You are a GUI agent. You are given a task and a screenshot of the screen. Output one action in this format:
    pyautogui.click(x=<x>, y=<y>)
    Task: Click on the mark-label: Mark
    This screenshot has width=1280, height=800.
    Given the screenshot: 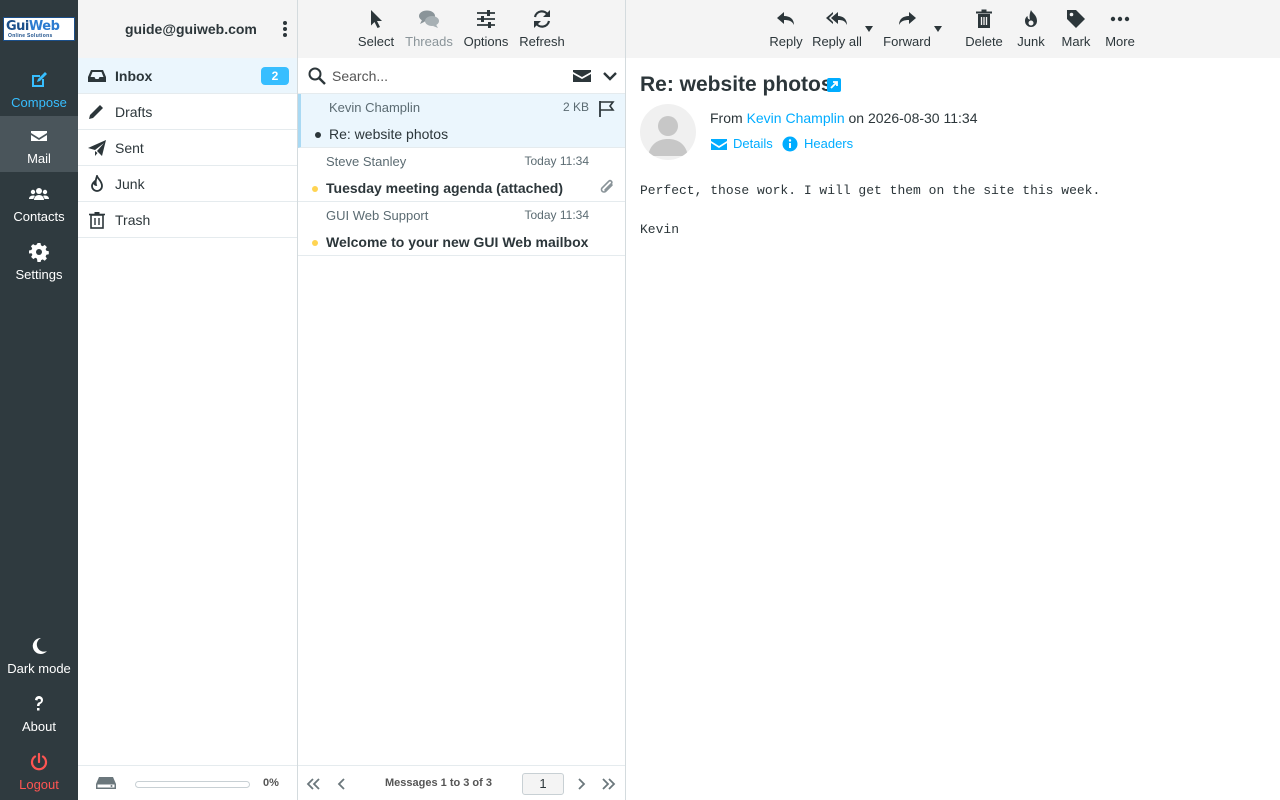 What is the action you would take?
    pyautogui.click(x=1076, y=41)
    